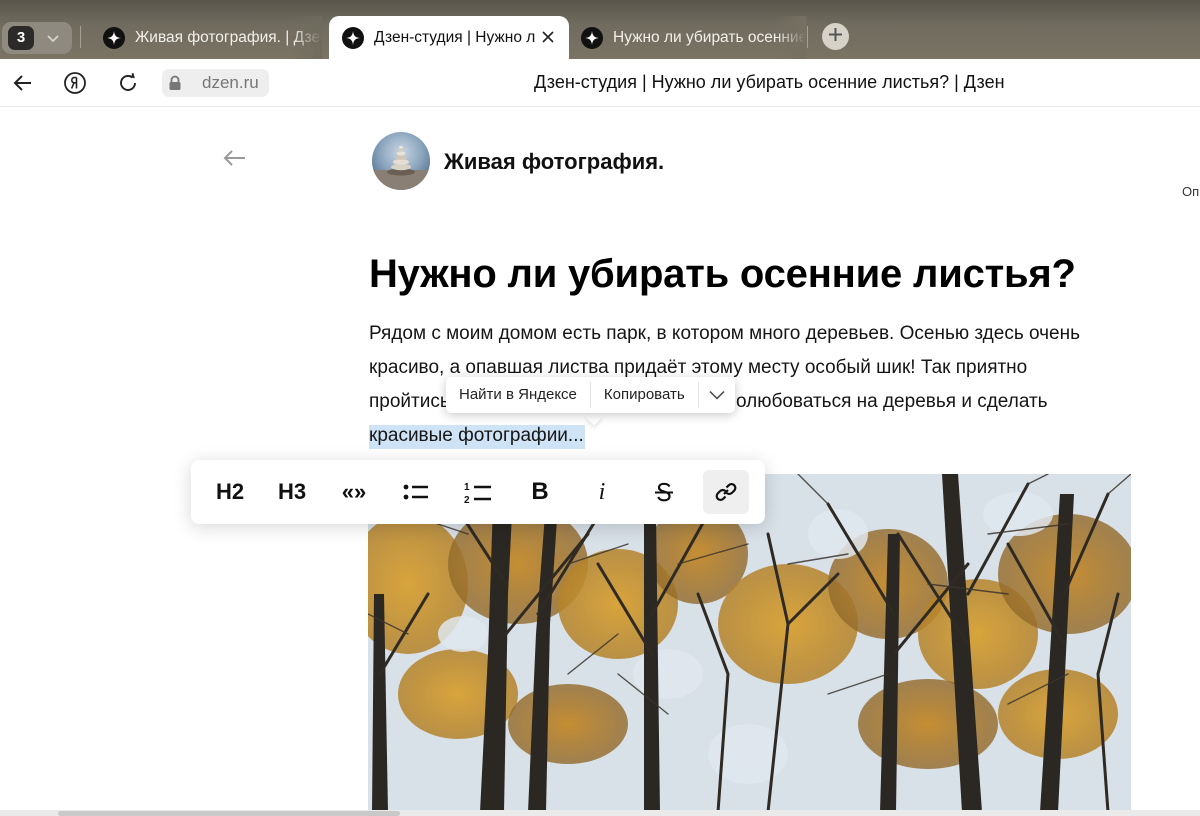  What do you see at coordinates (467, 499) in the screenshot?
I see `svg-text: 2` at bounding box center [467, 499].